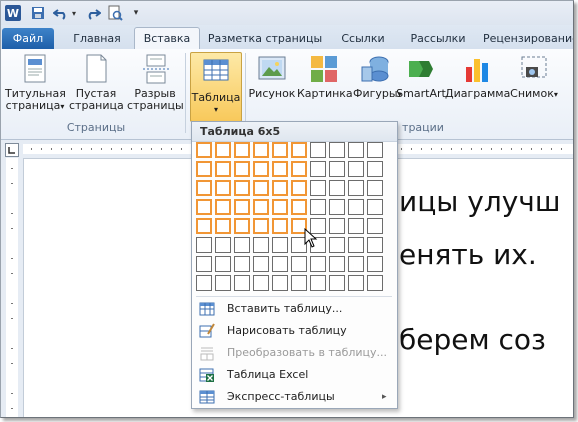 The image size is (578, 422). I want to click on tab-mailings: Рассылки, so click(438, 39).